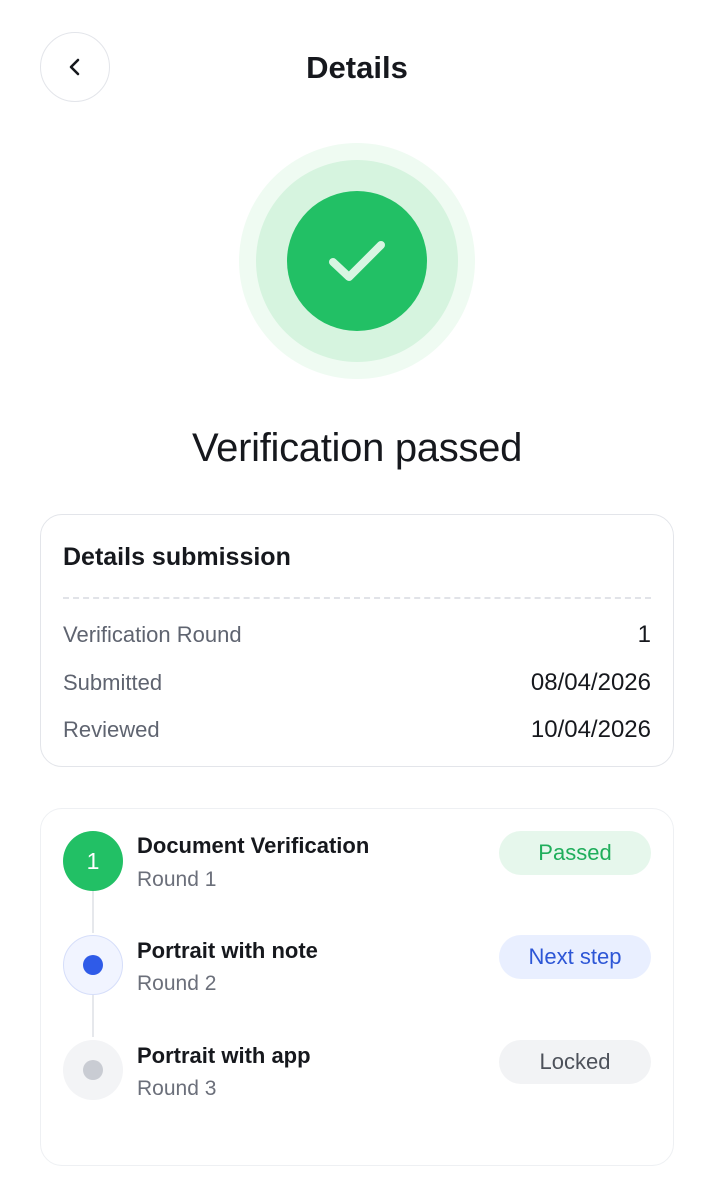 The height and width of the screenshot is (1200, 714). I want to click on step-title: Portrait with app, so click(224, 1055).